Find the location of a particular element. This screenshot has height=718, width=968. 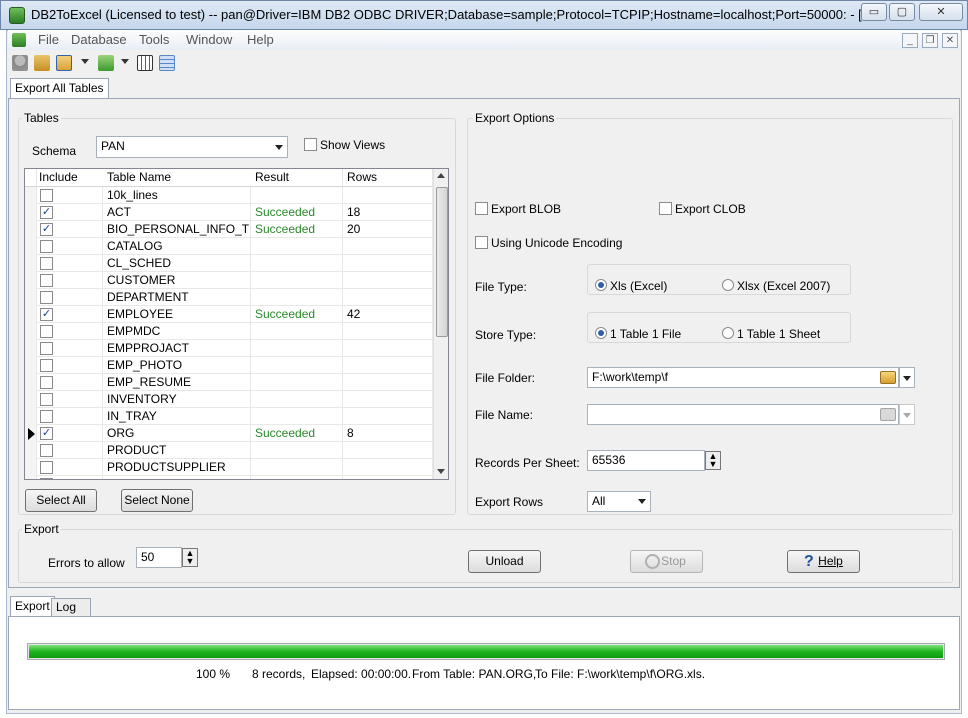

errors-input: 50 is located at coordinates (159, 557).